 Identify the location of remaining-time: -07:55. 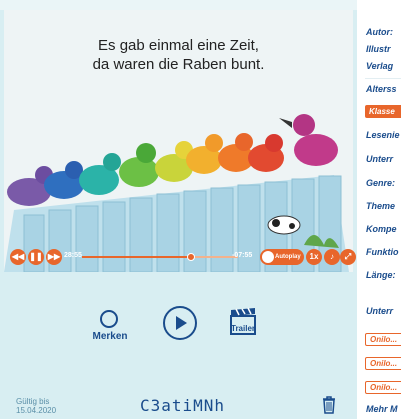
(242, 255).